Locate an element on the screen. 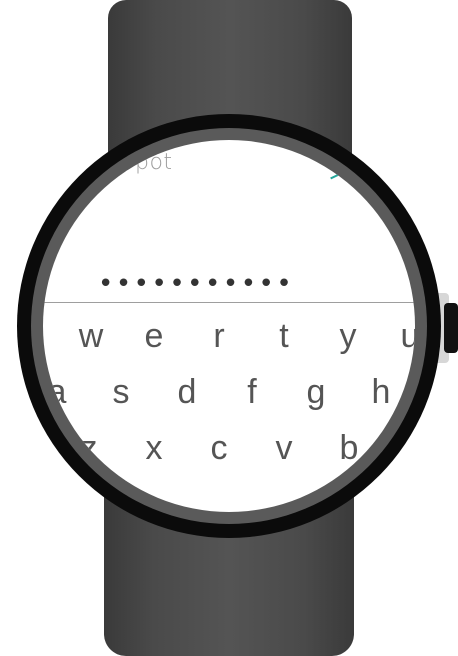 The height and width of the screenshot is (656, 458). key-b: b is located at coordinates (349, 448).